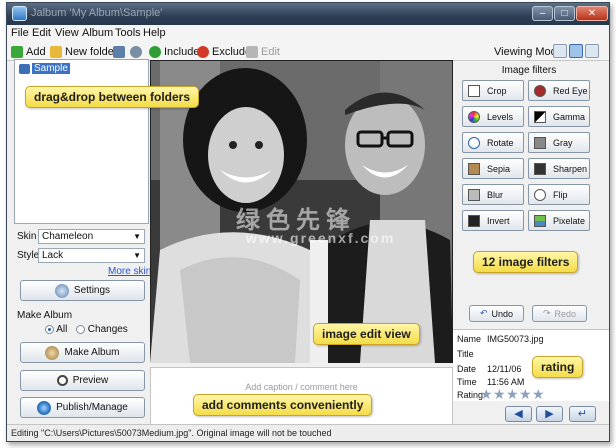 The width and height of the screenshot is (616, 448). Describe the element at coordinates (107, 329) in the screenshot. I see `radio-changes-label: Changes` at that location.